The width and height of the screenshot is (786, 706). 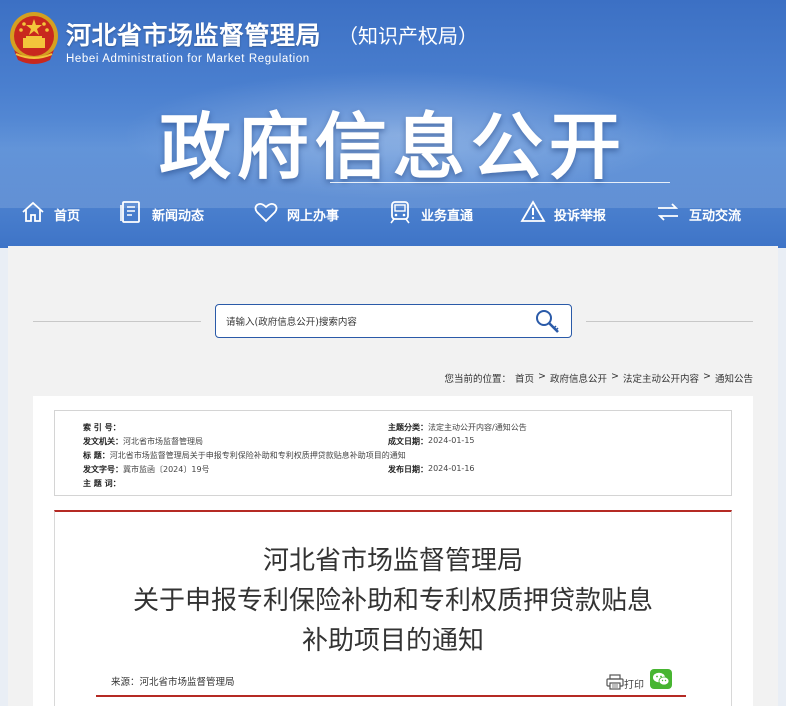 I want to click on nav-item-interaction: 互动交流, so click(x=698, y=214).